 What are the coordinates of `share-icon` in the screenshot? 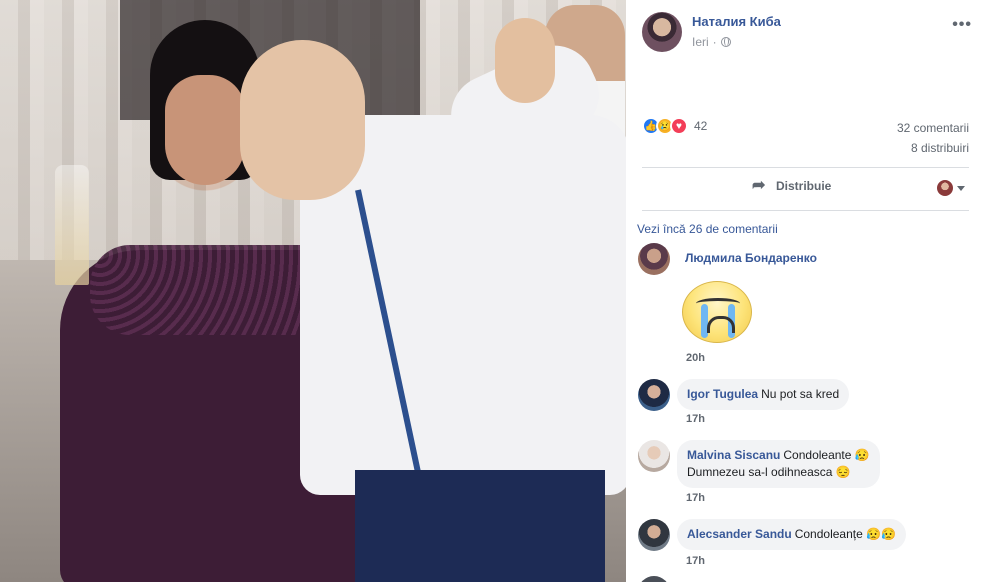 It's located at (761, 186).